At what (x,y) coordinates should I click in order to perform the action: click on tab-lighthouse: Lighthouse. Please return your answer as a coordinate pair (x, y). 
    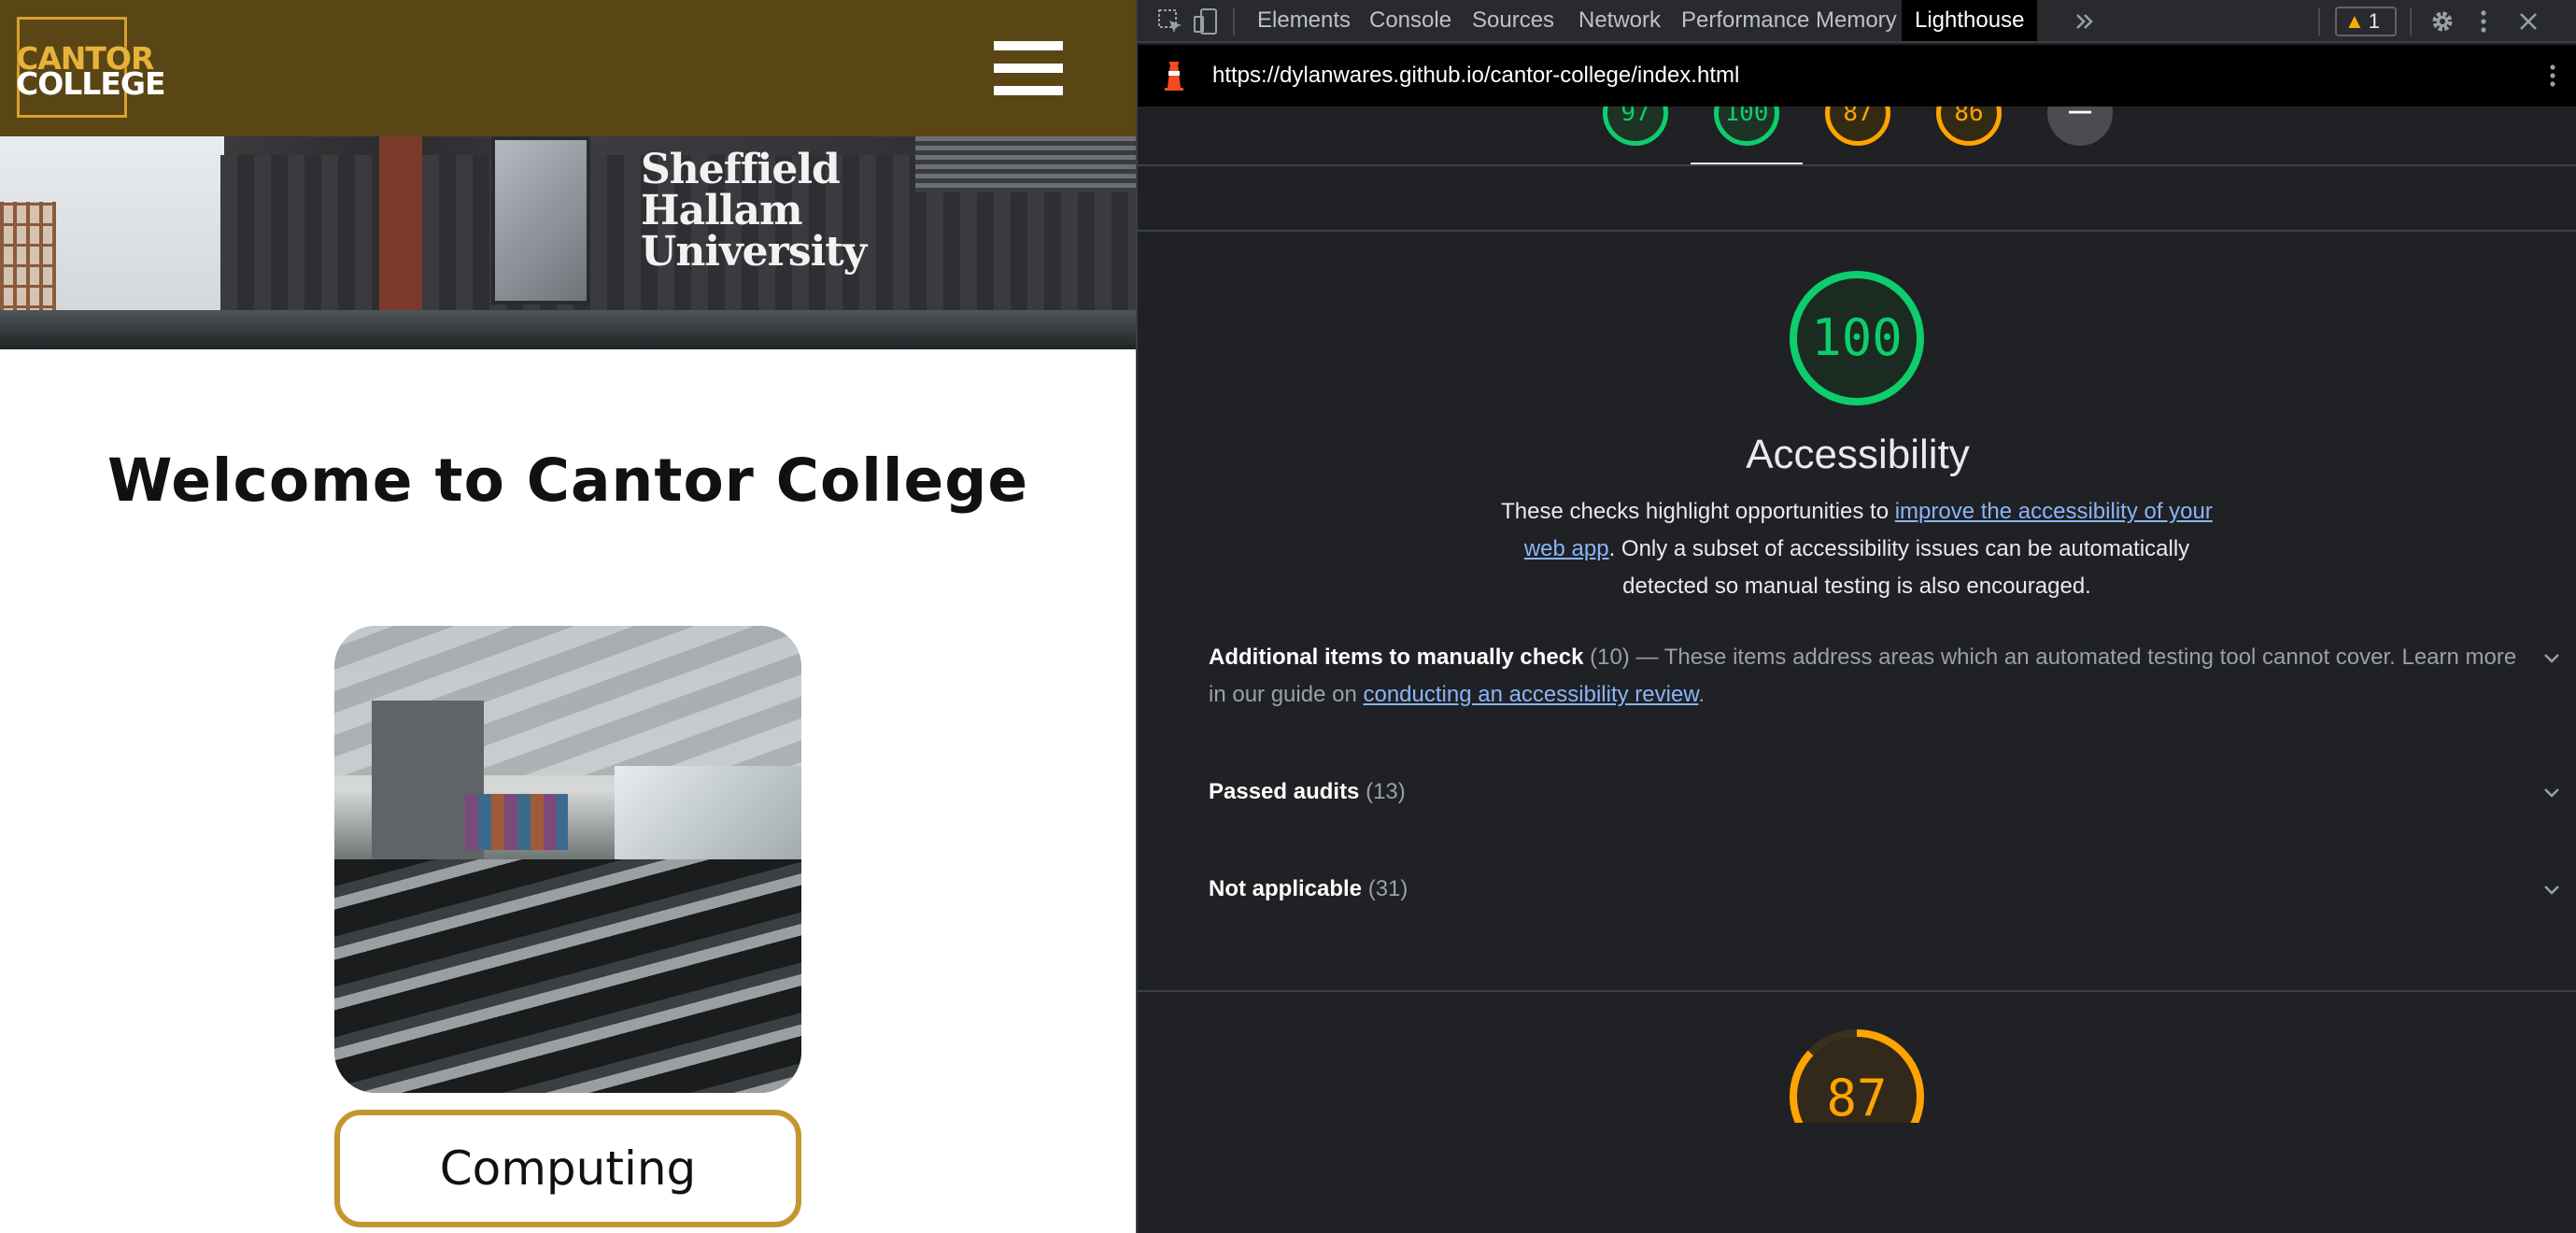
    Looking at the image, I should click on (1970, 20).